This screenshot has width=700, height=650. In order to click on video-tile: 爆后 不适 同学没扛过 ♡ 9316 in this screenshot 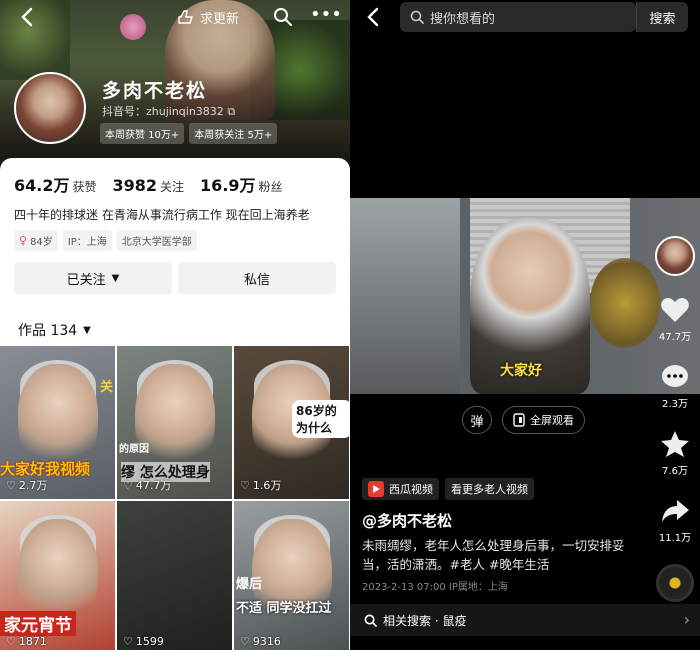, I will do `click(291, 575)`.